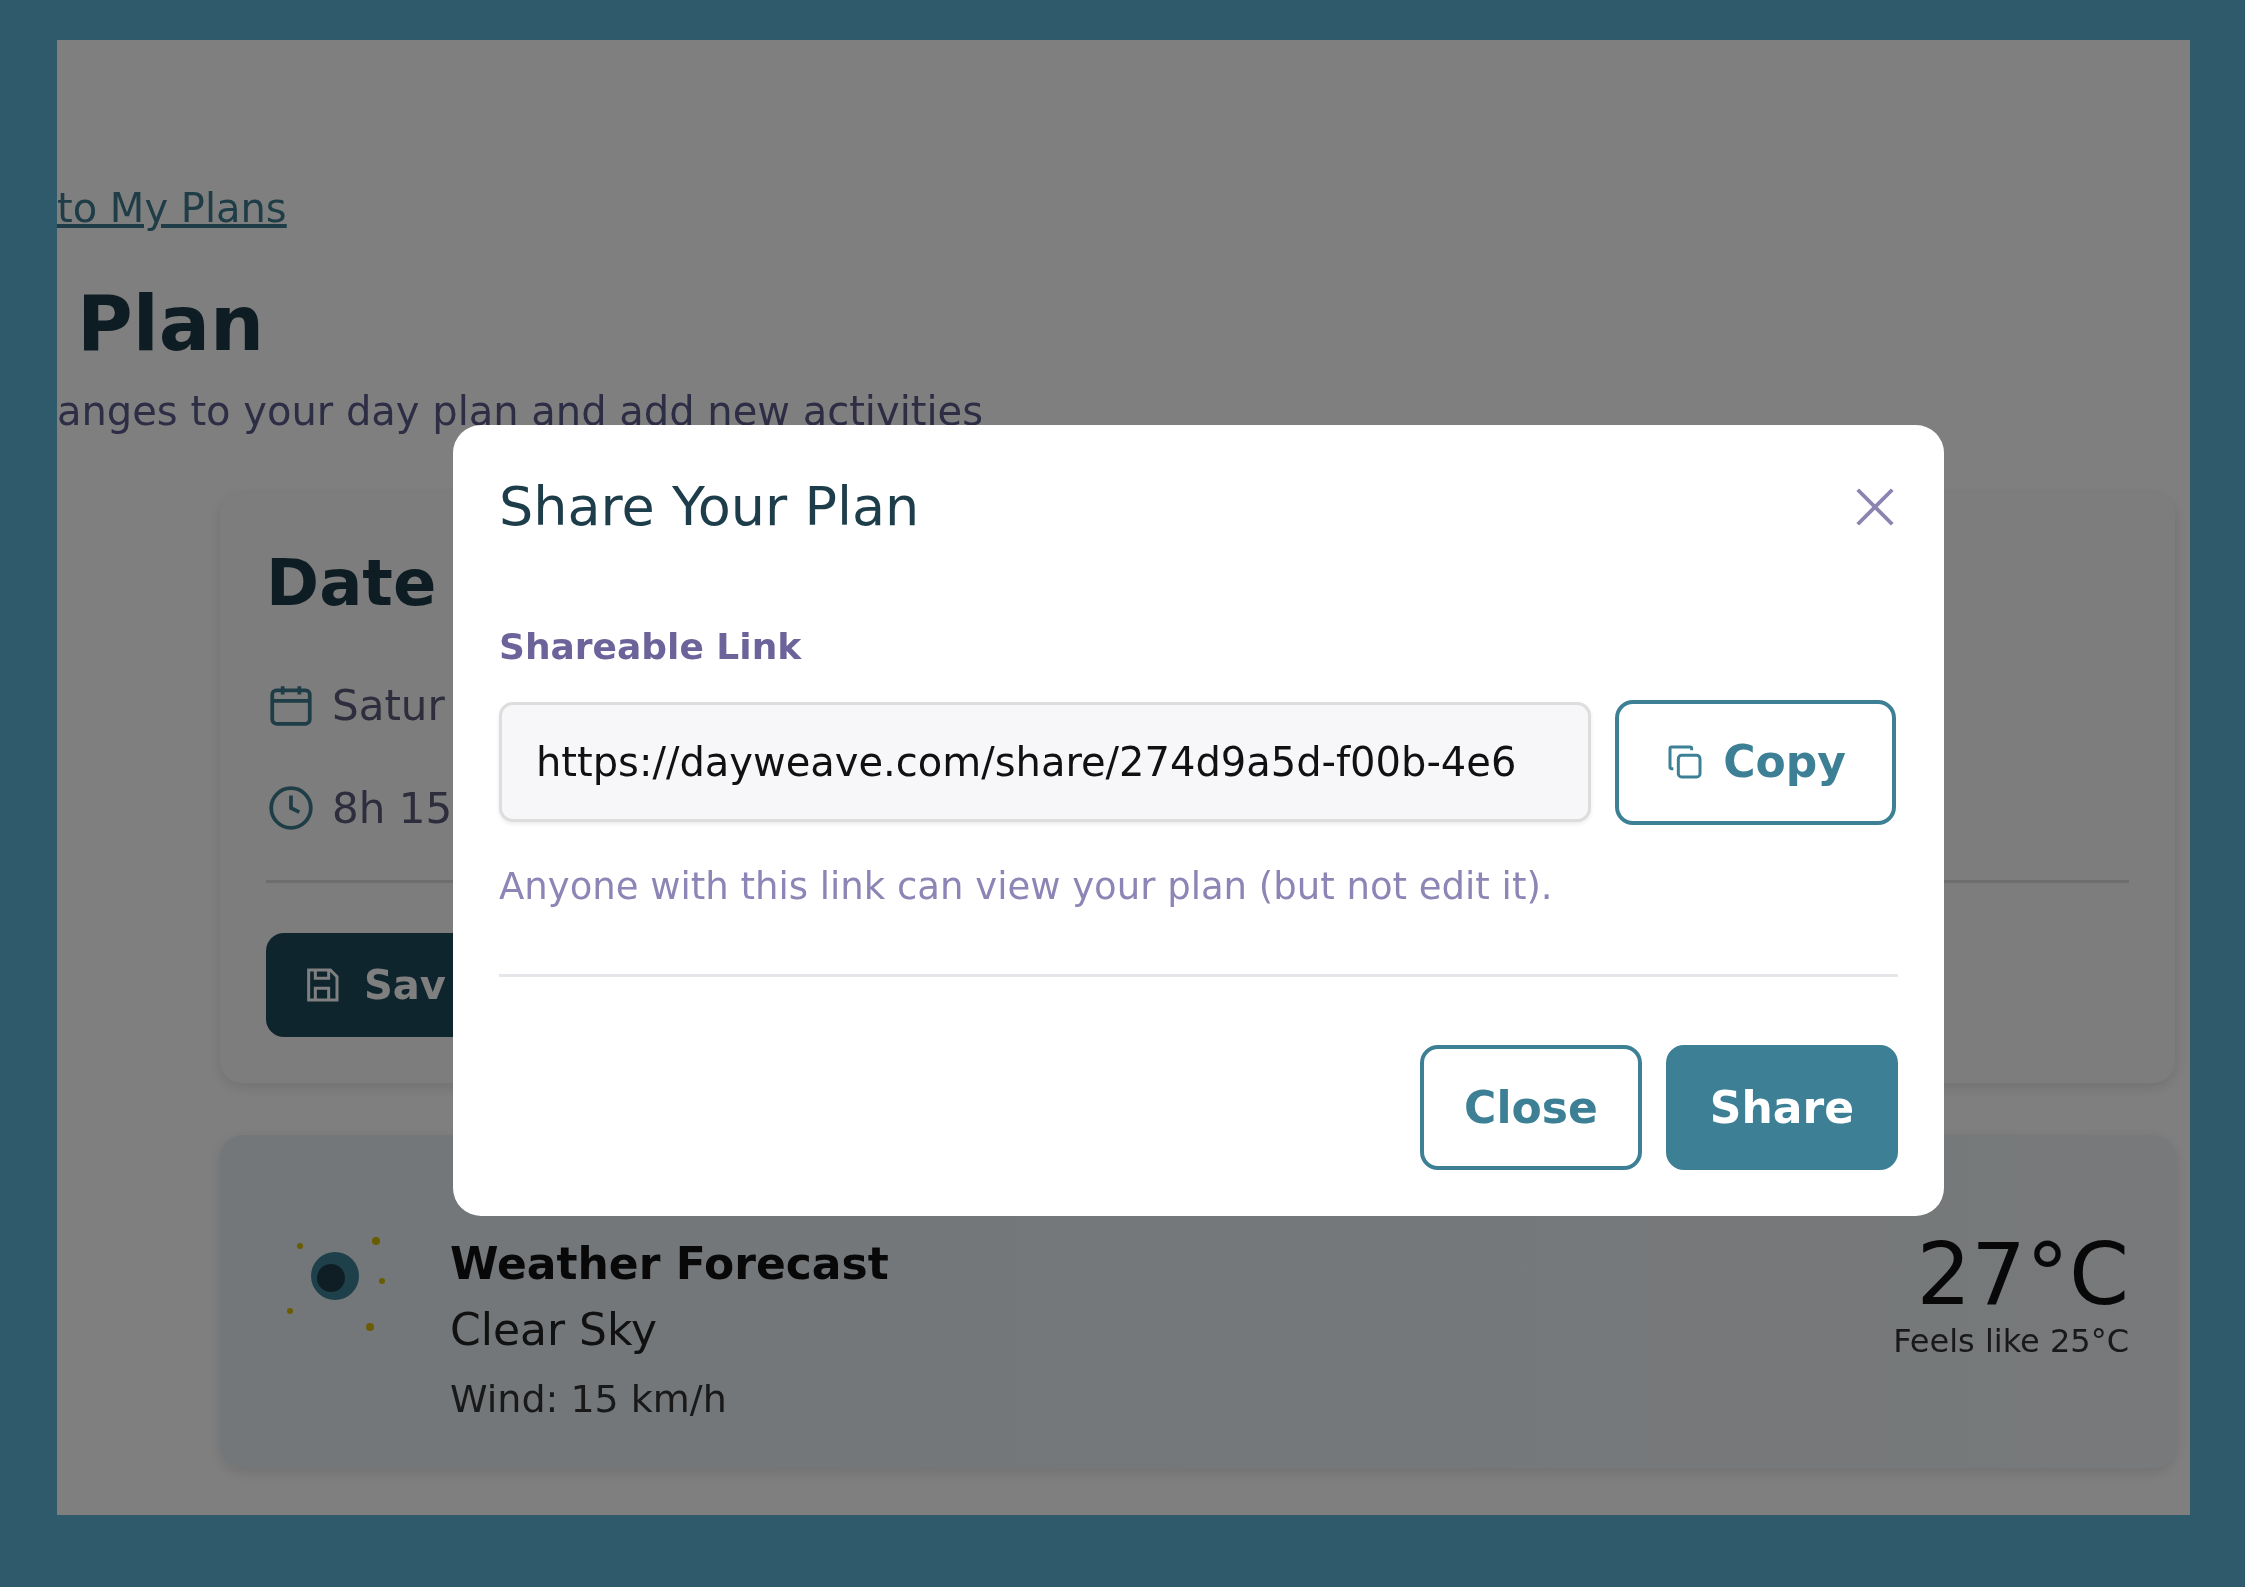 This screenshot has height=1587, width=2245. What do you see at coordinates (172, 208) in the screenshot?
I see `back-link: to My Plans` at bounding box center [172, 208].